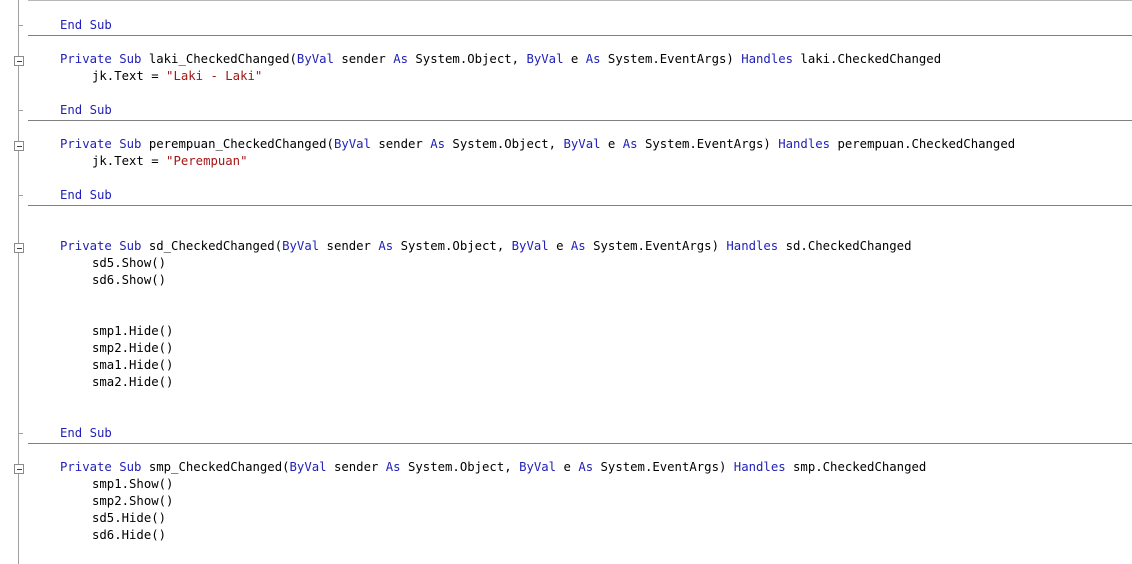 The height and width of the screenshot is (564, 1132). What do you see at coordinates (18, 282) in the screenshot?
I see `outline-vertical-line` at bounding box center [18, 282].